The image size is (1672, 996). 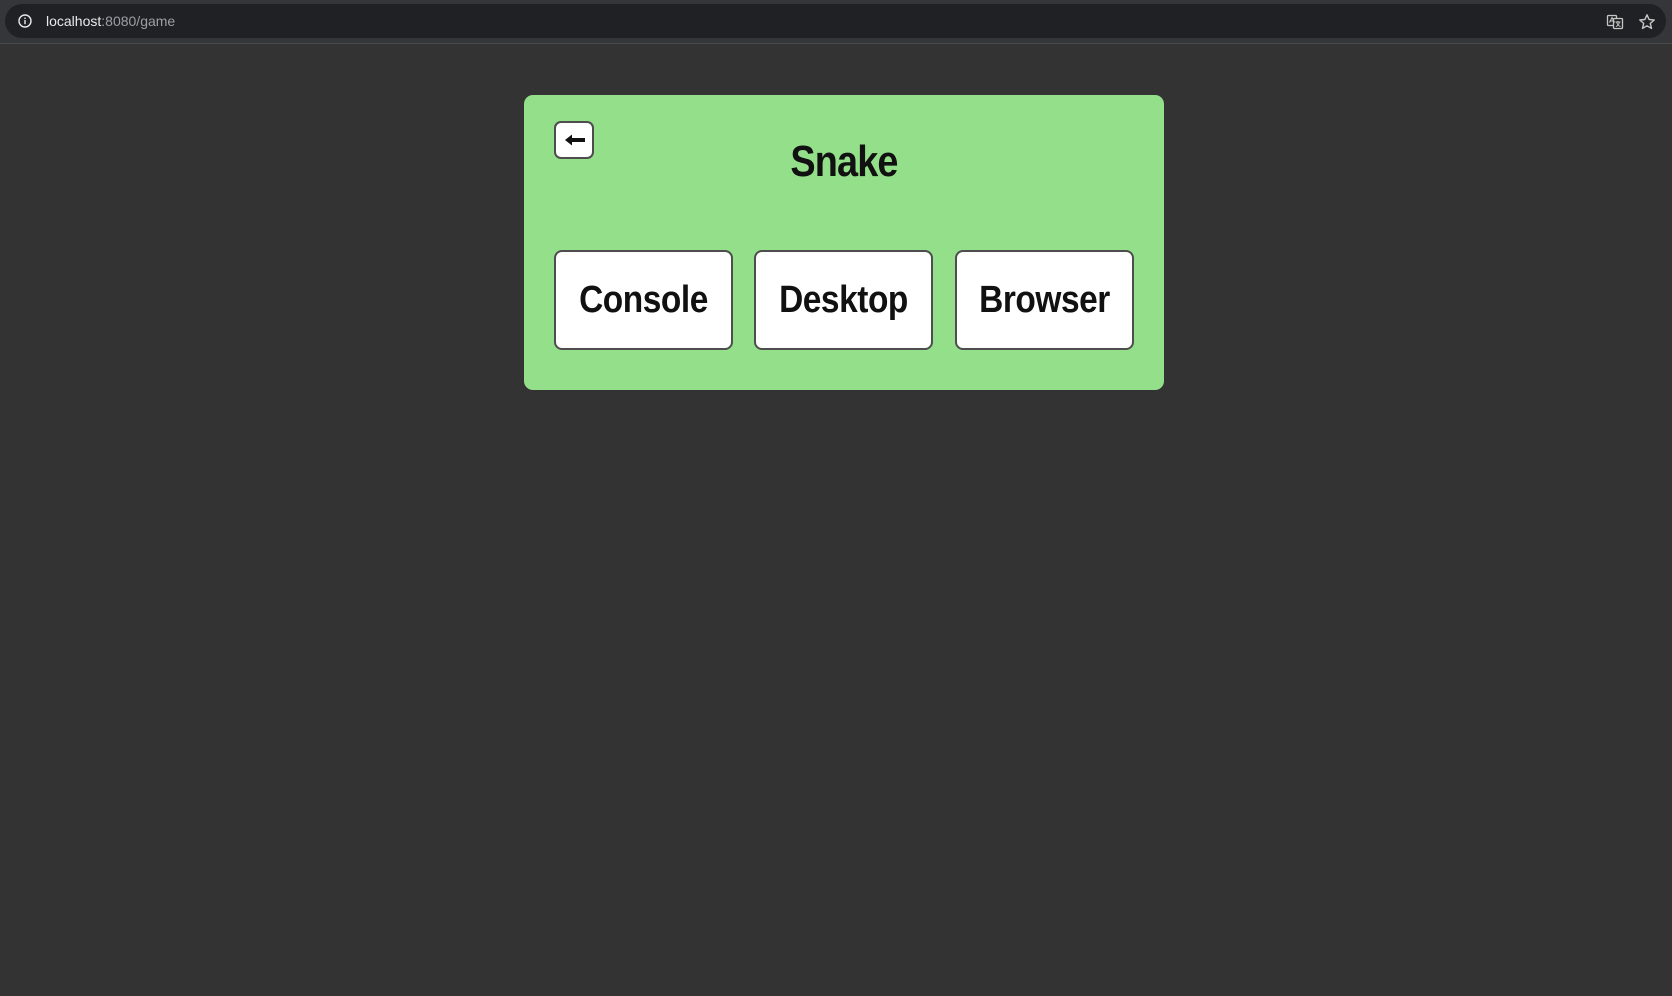 I want to click on browser-button: Browser, so click(x=1044, y=300).